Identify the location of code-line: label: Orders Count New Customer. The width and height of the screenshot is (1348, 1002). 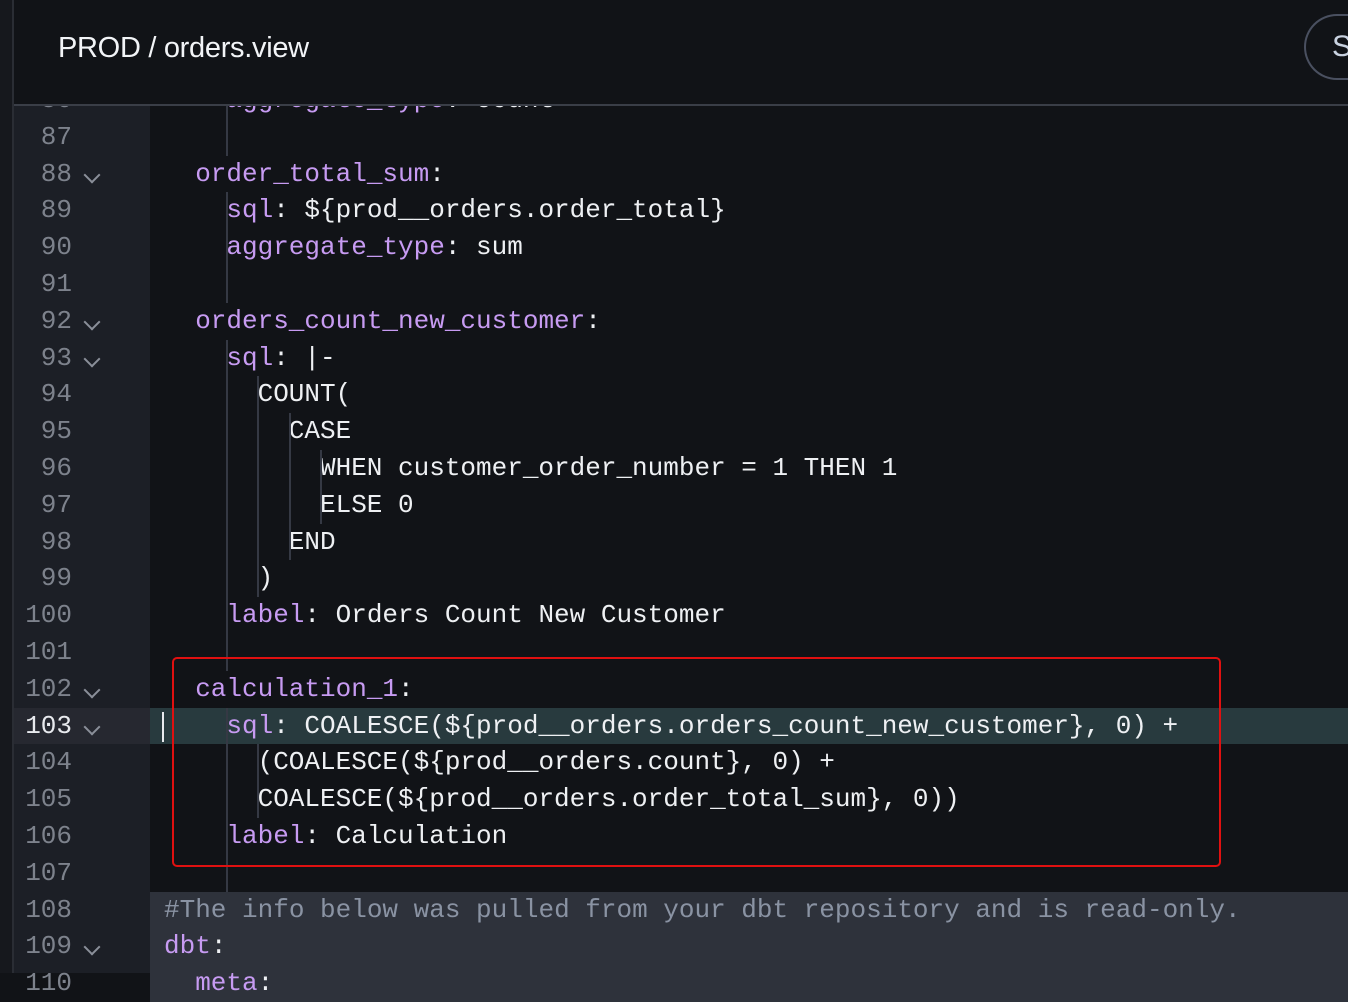
(749, 615).